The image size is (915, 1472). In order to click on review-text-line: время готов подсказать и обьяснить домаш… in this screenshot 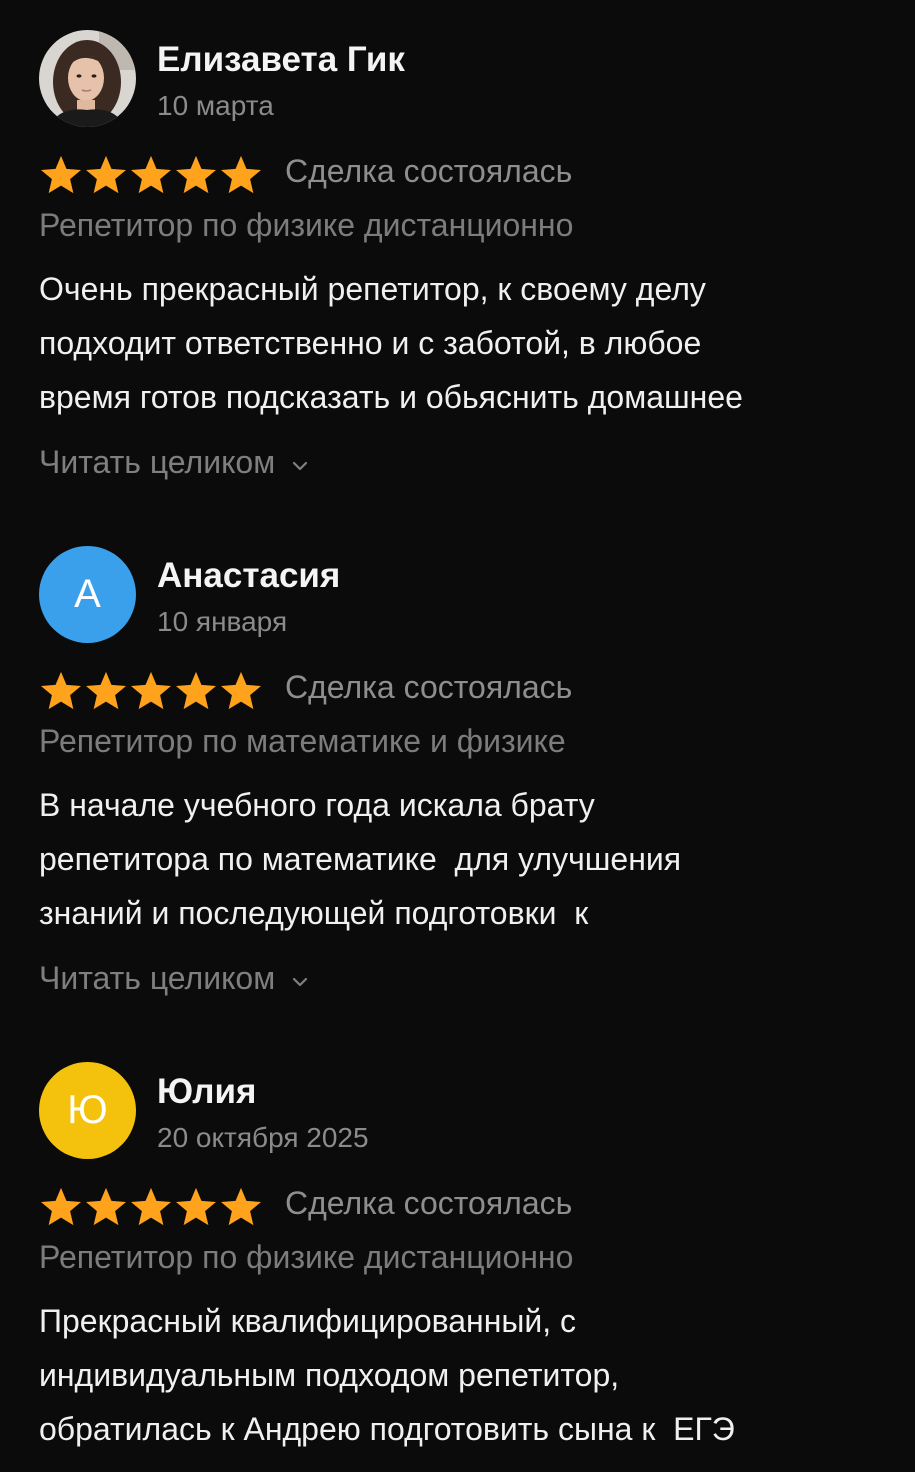, I will do `click(391, 397)`.